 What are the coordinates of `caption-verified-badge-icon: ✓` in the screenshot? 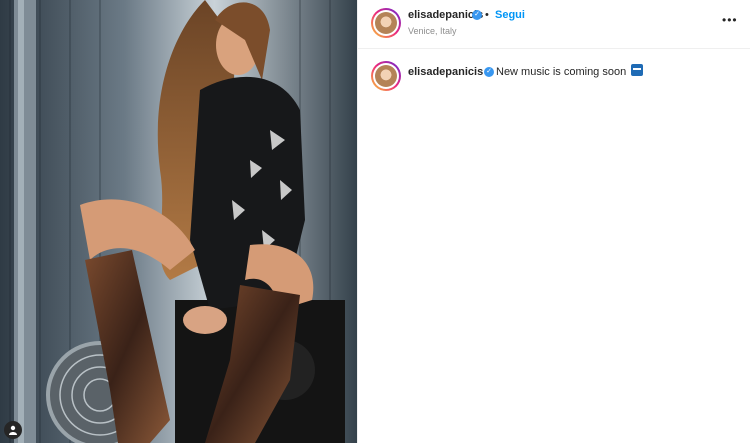 It's located at (489, 72).